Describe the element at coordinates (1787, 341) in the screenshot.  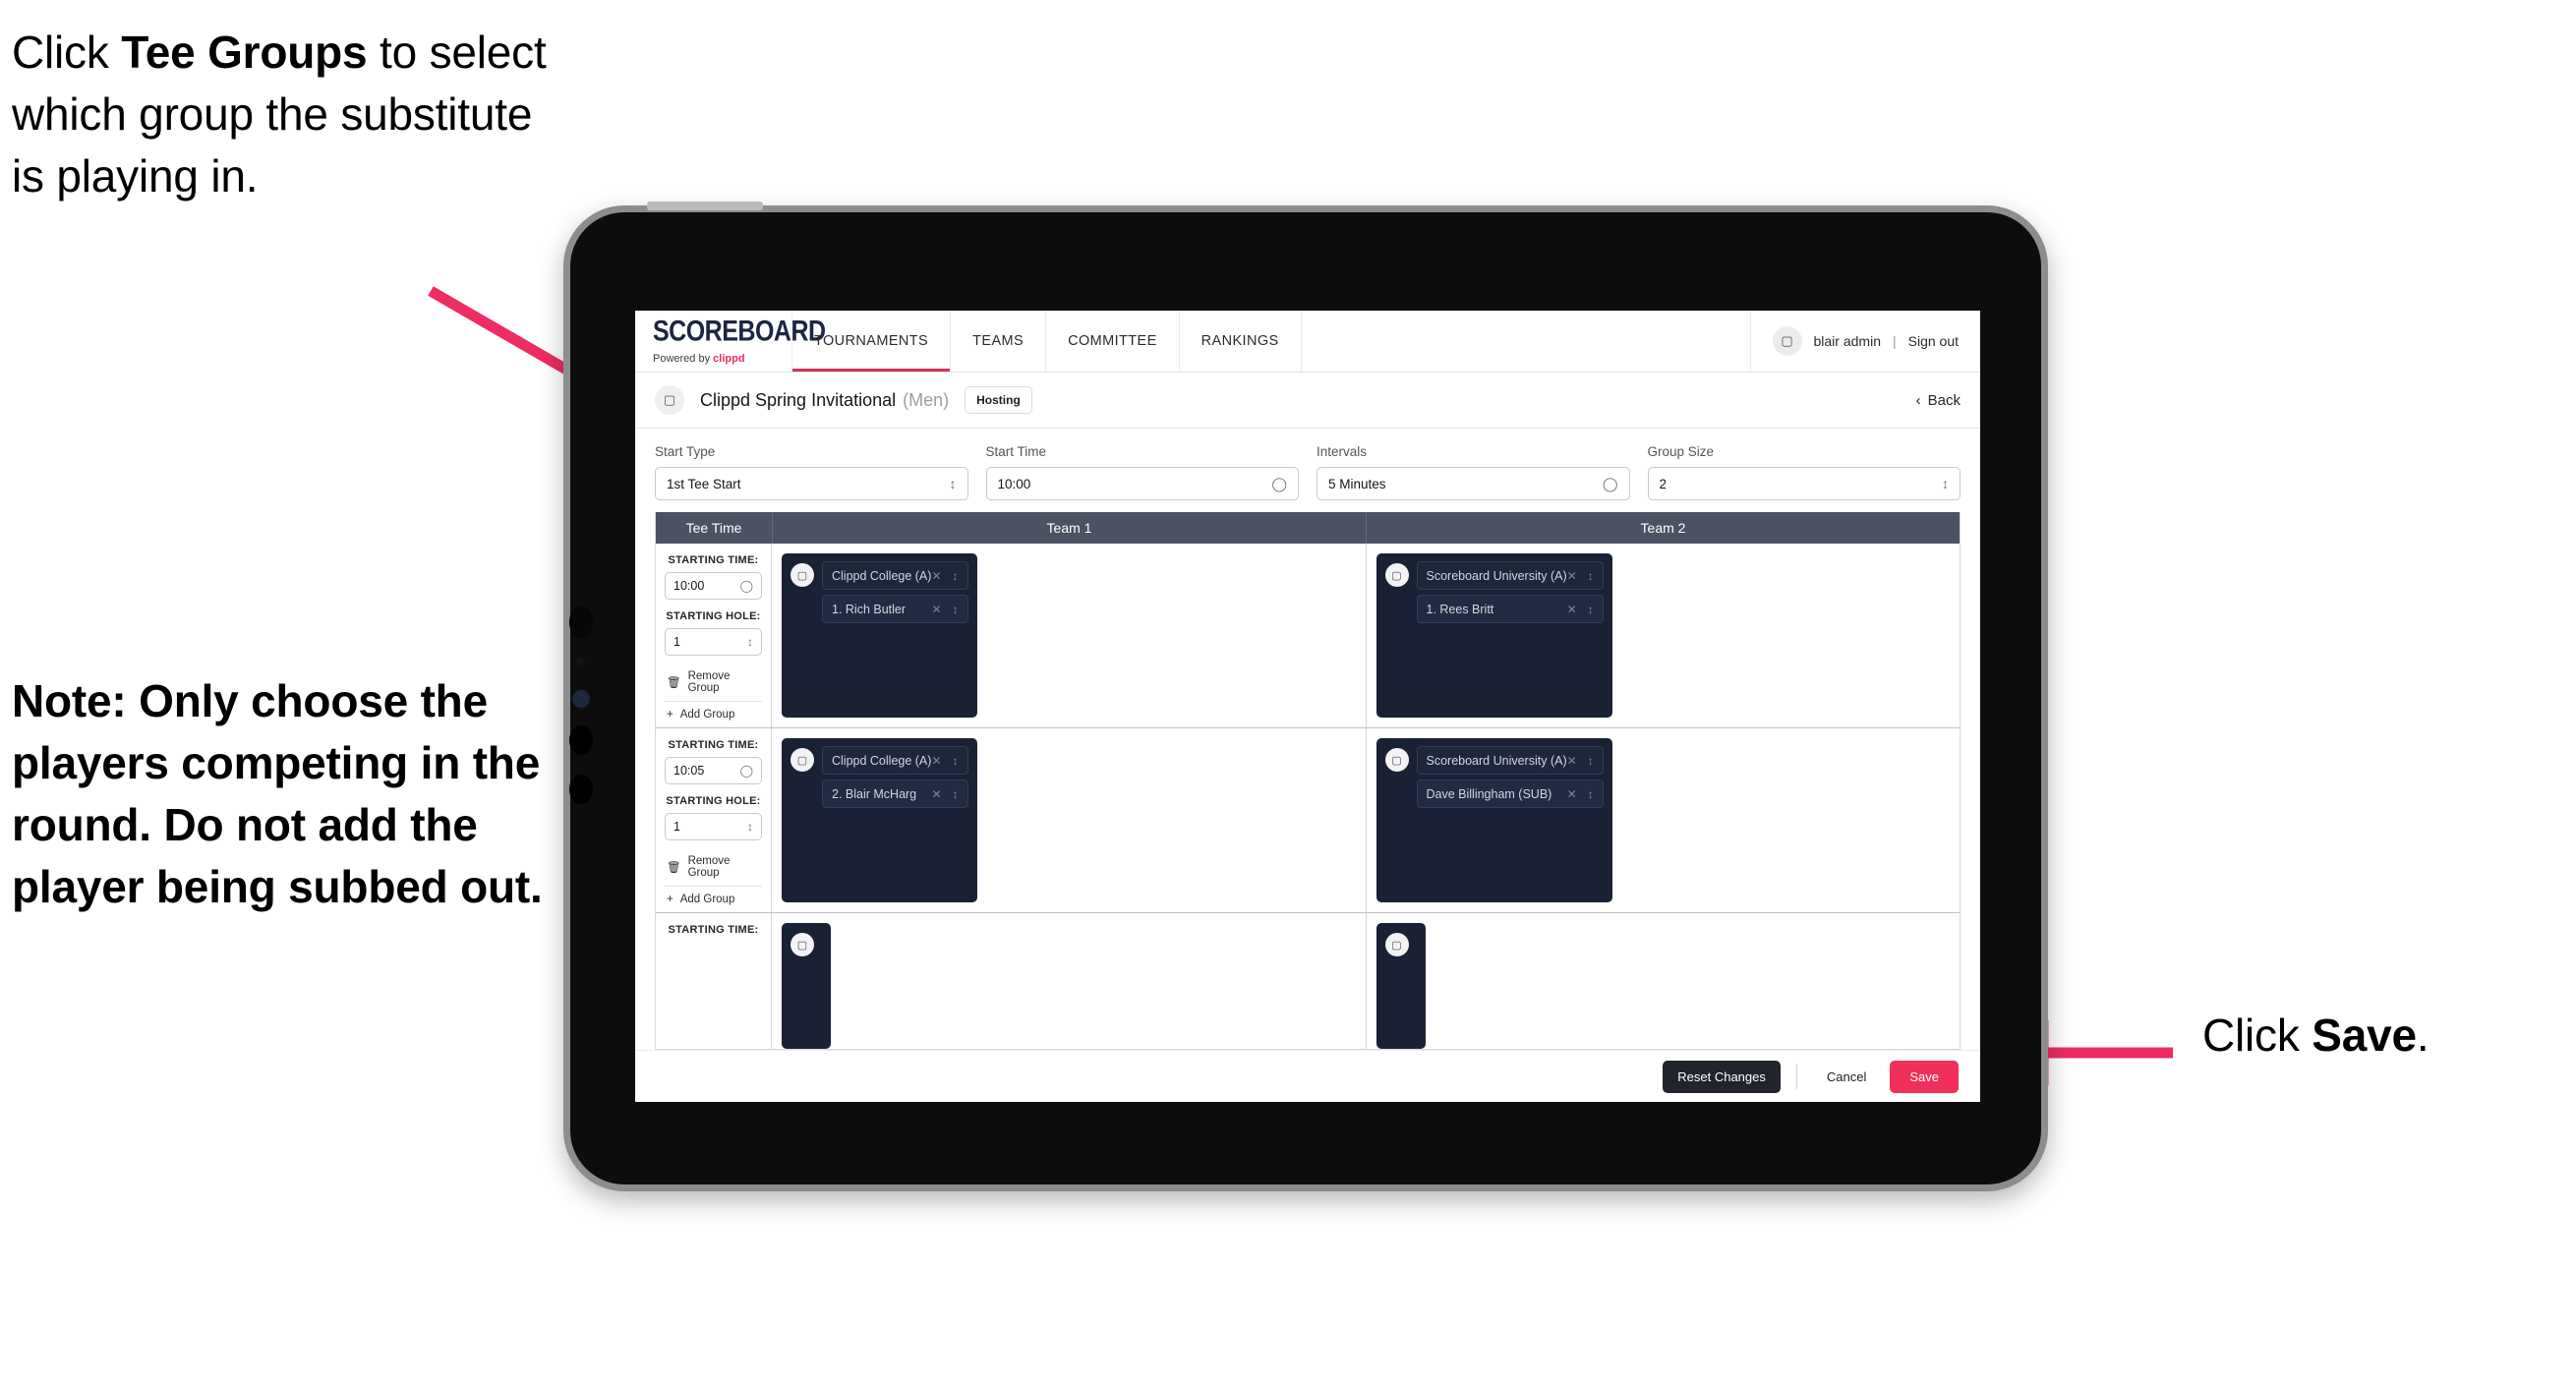
I see `user-avatar-icon: ▢` at that location.